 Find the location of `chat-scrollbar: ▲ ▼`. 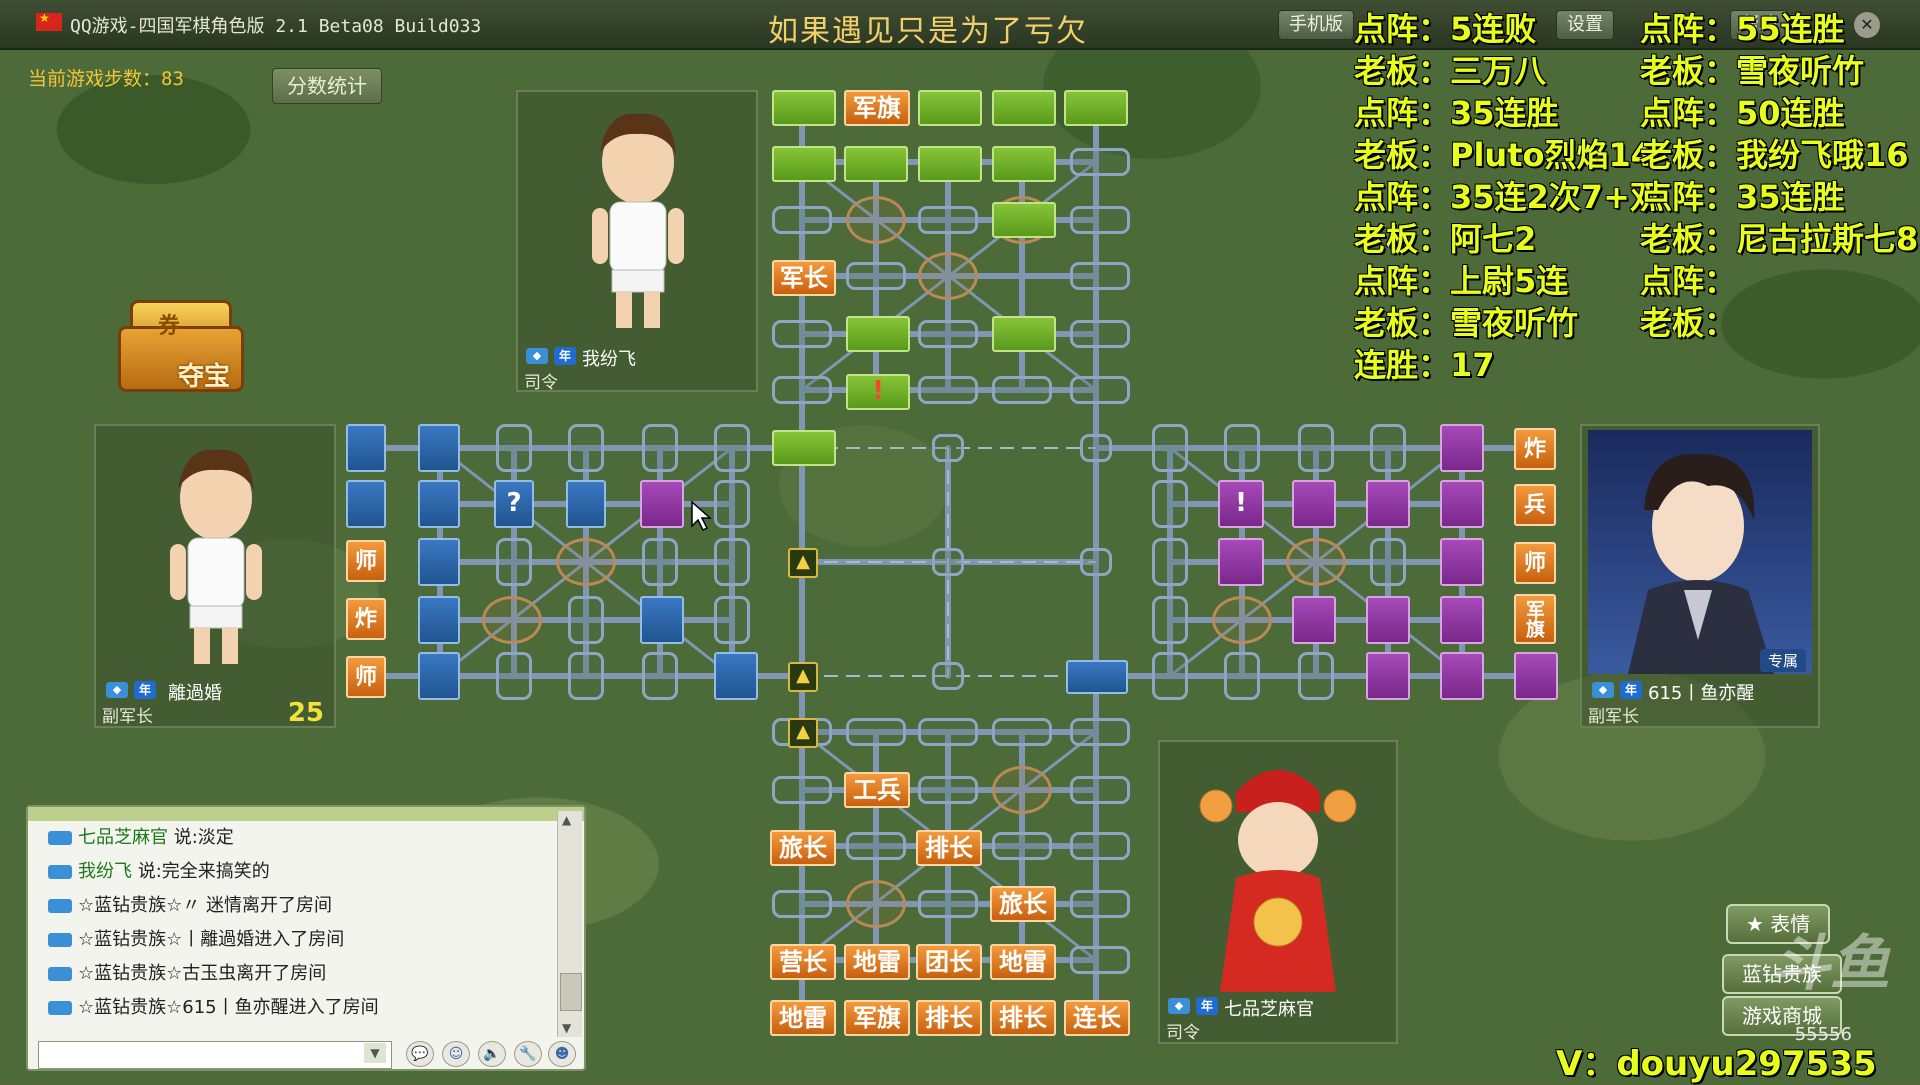

chat-scrollbar: ▲ ▼ is located at coordinates (569, 924).